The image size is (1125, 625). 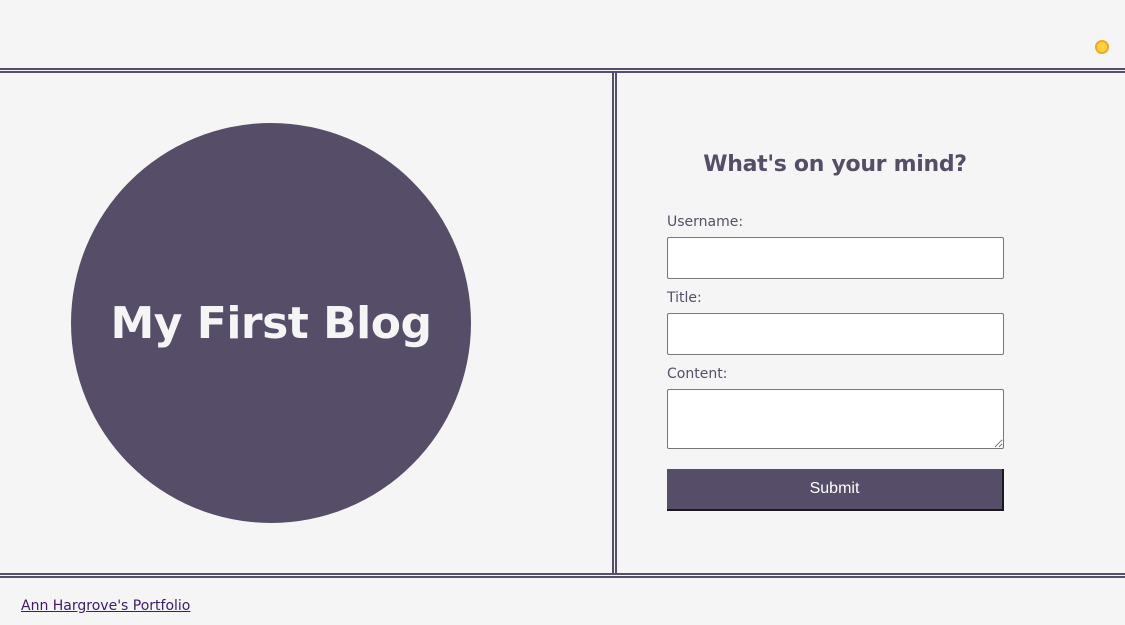 What do you see at coordinates (684, 298) in the screenshot?
I see `title-label: Title:` at bounding box center [684, 298].